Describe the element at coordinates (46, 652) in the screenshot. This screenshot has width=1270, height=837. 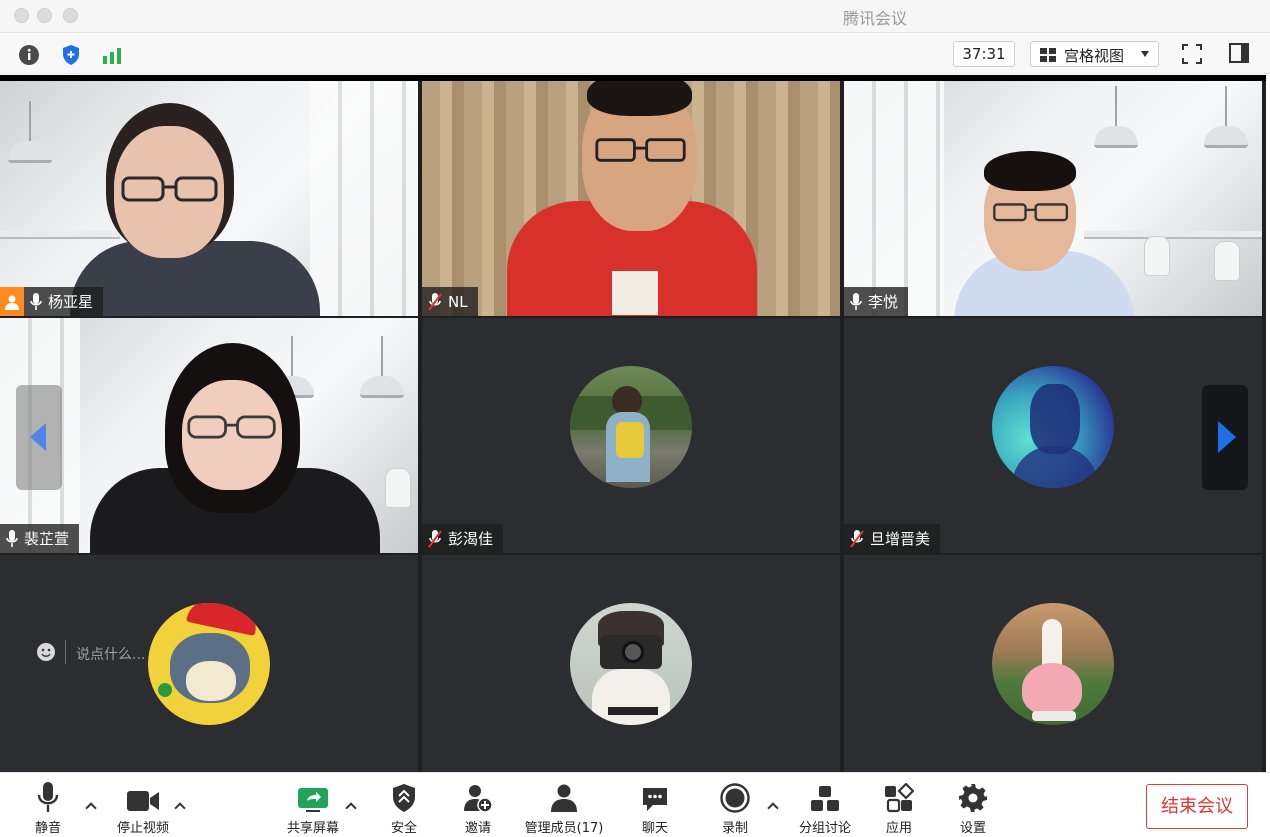
I see `emoji-icon` at that location.